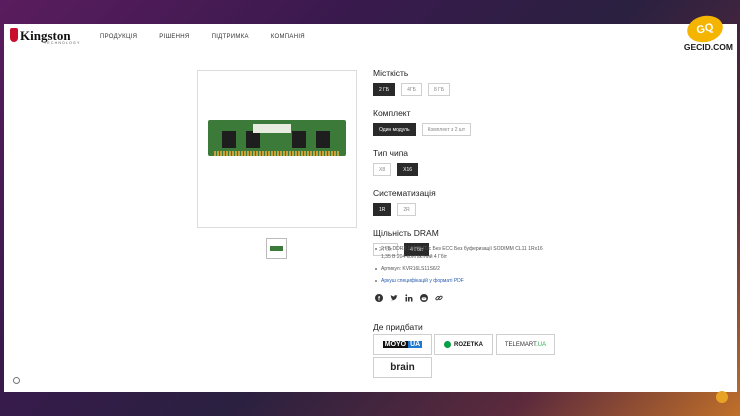  Describe the element at coordinates (408, 169) in the screenshot. I see `chip-option-x16: X16` at that location.